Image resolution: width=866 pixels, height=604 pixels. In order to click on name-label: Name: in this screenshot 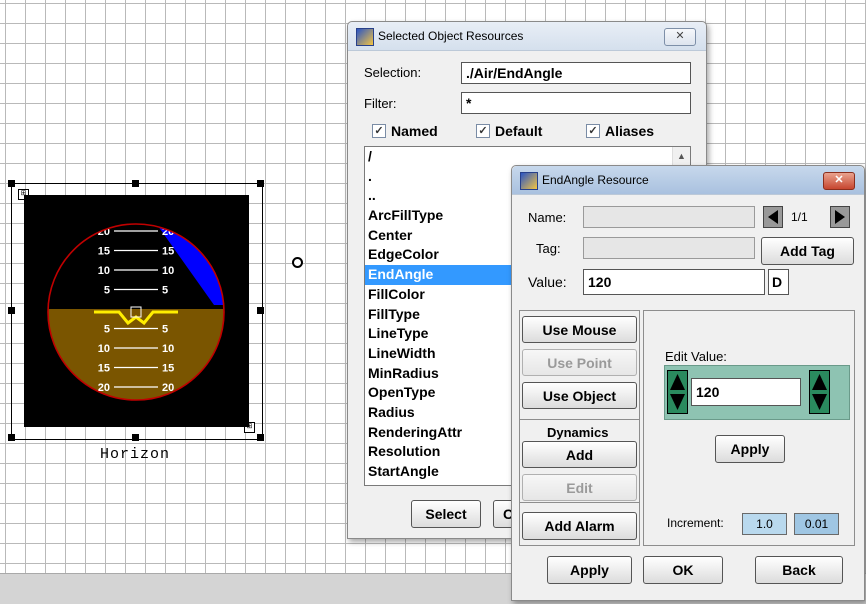, I will do `click(547, 217)`.